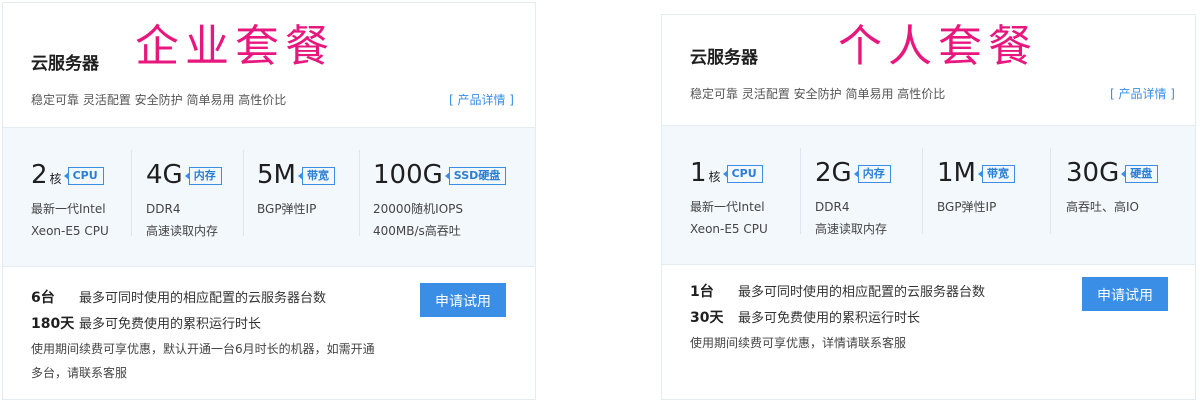  I want to click on machine-count-row: 6台 最多可同时使用的相应配置的云服务器台数, so click(178, 297).